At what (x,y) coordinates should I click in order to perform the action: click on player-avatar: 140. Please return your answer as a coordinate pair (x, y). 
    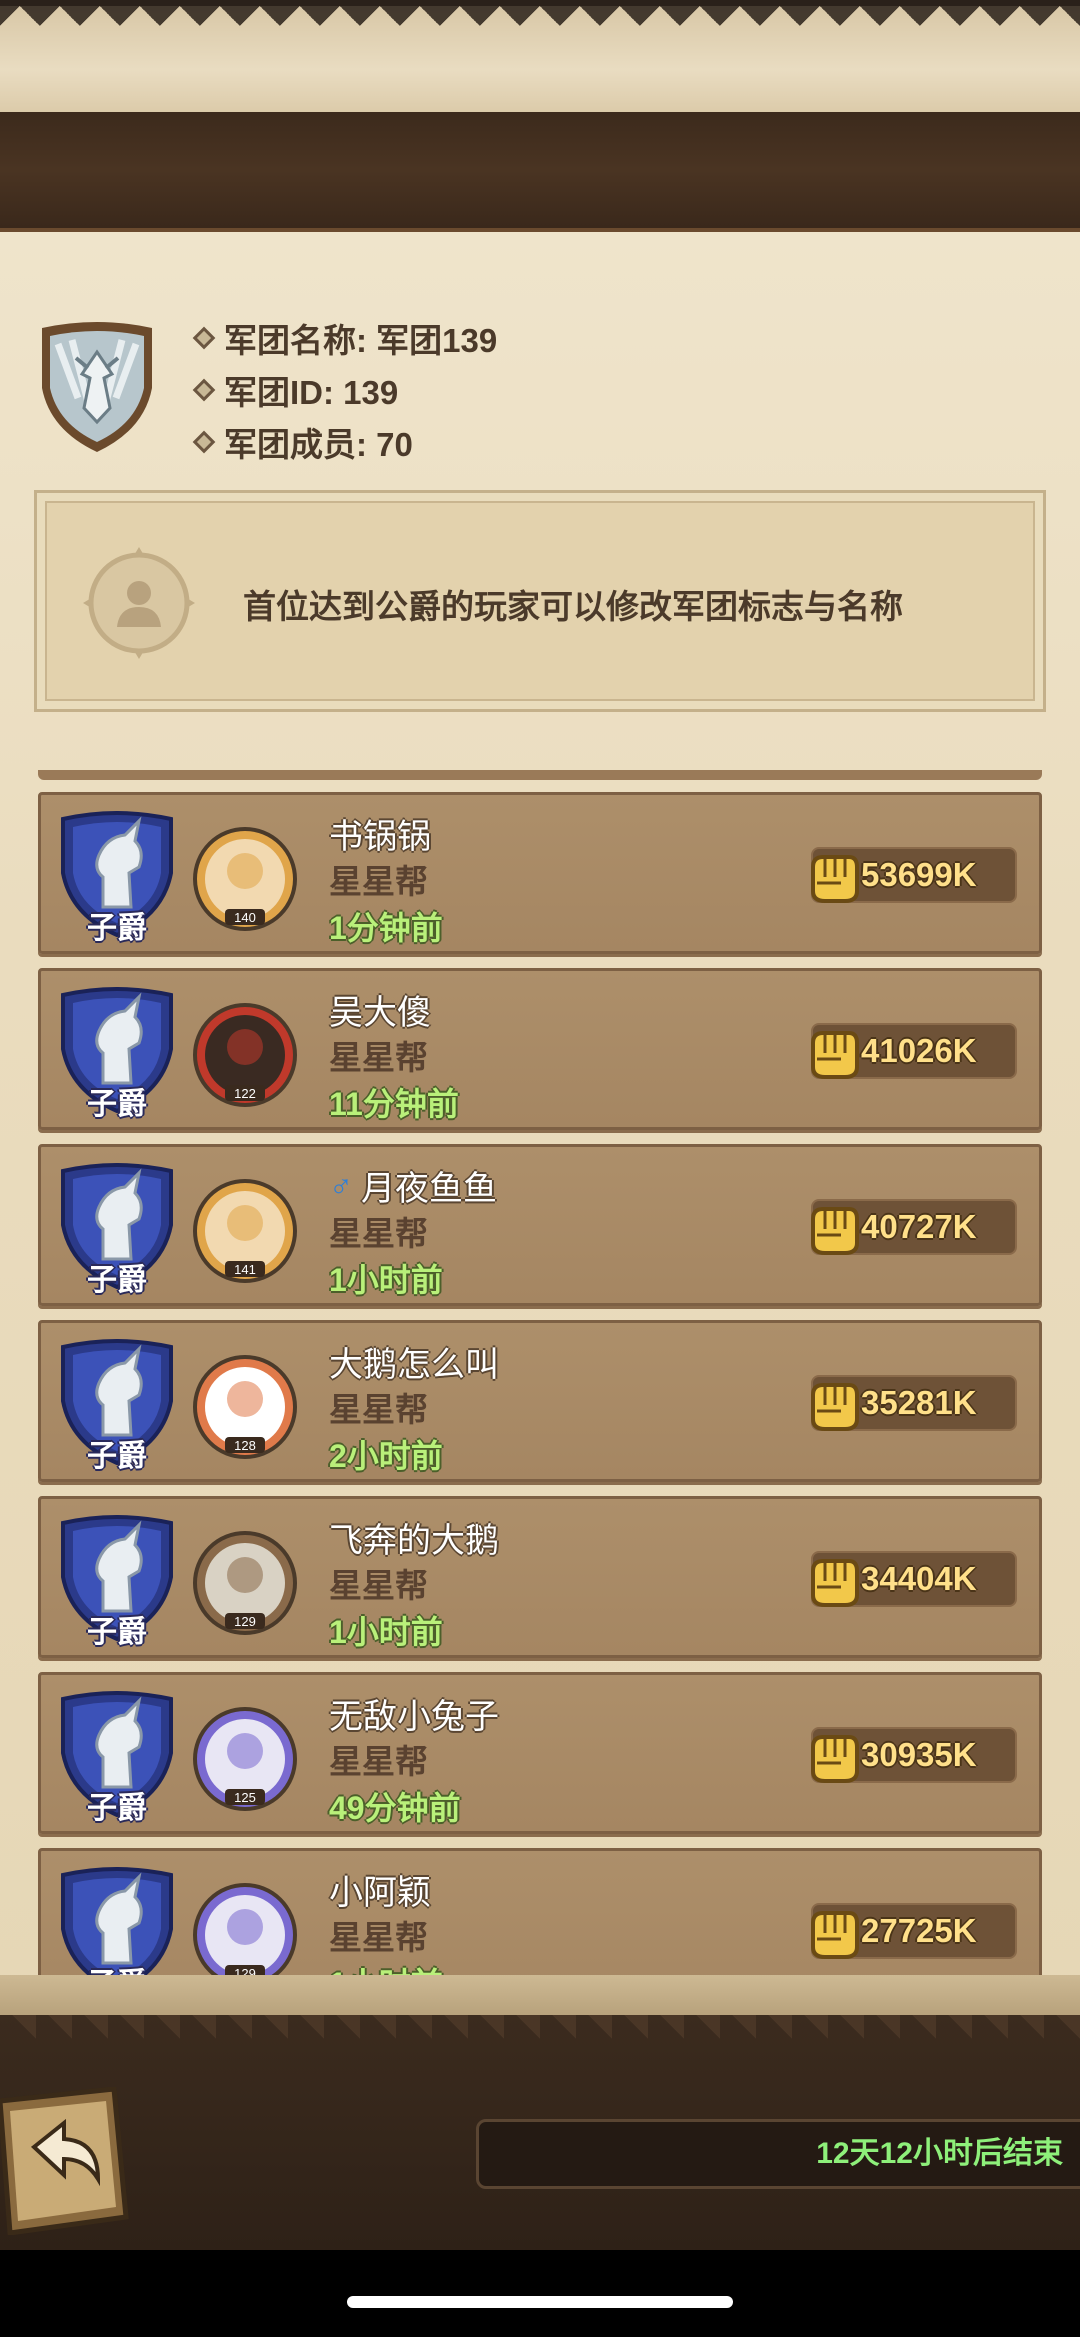
    Looking at the image, I should click on (245, 879).